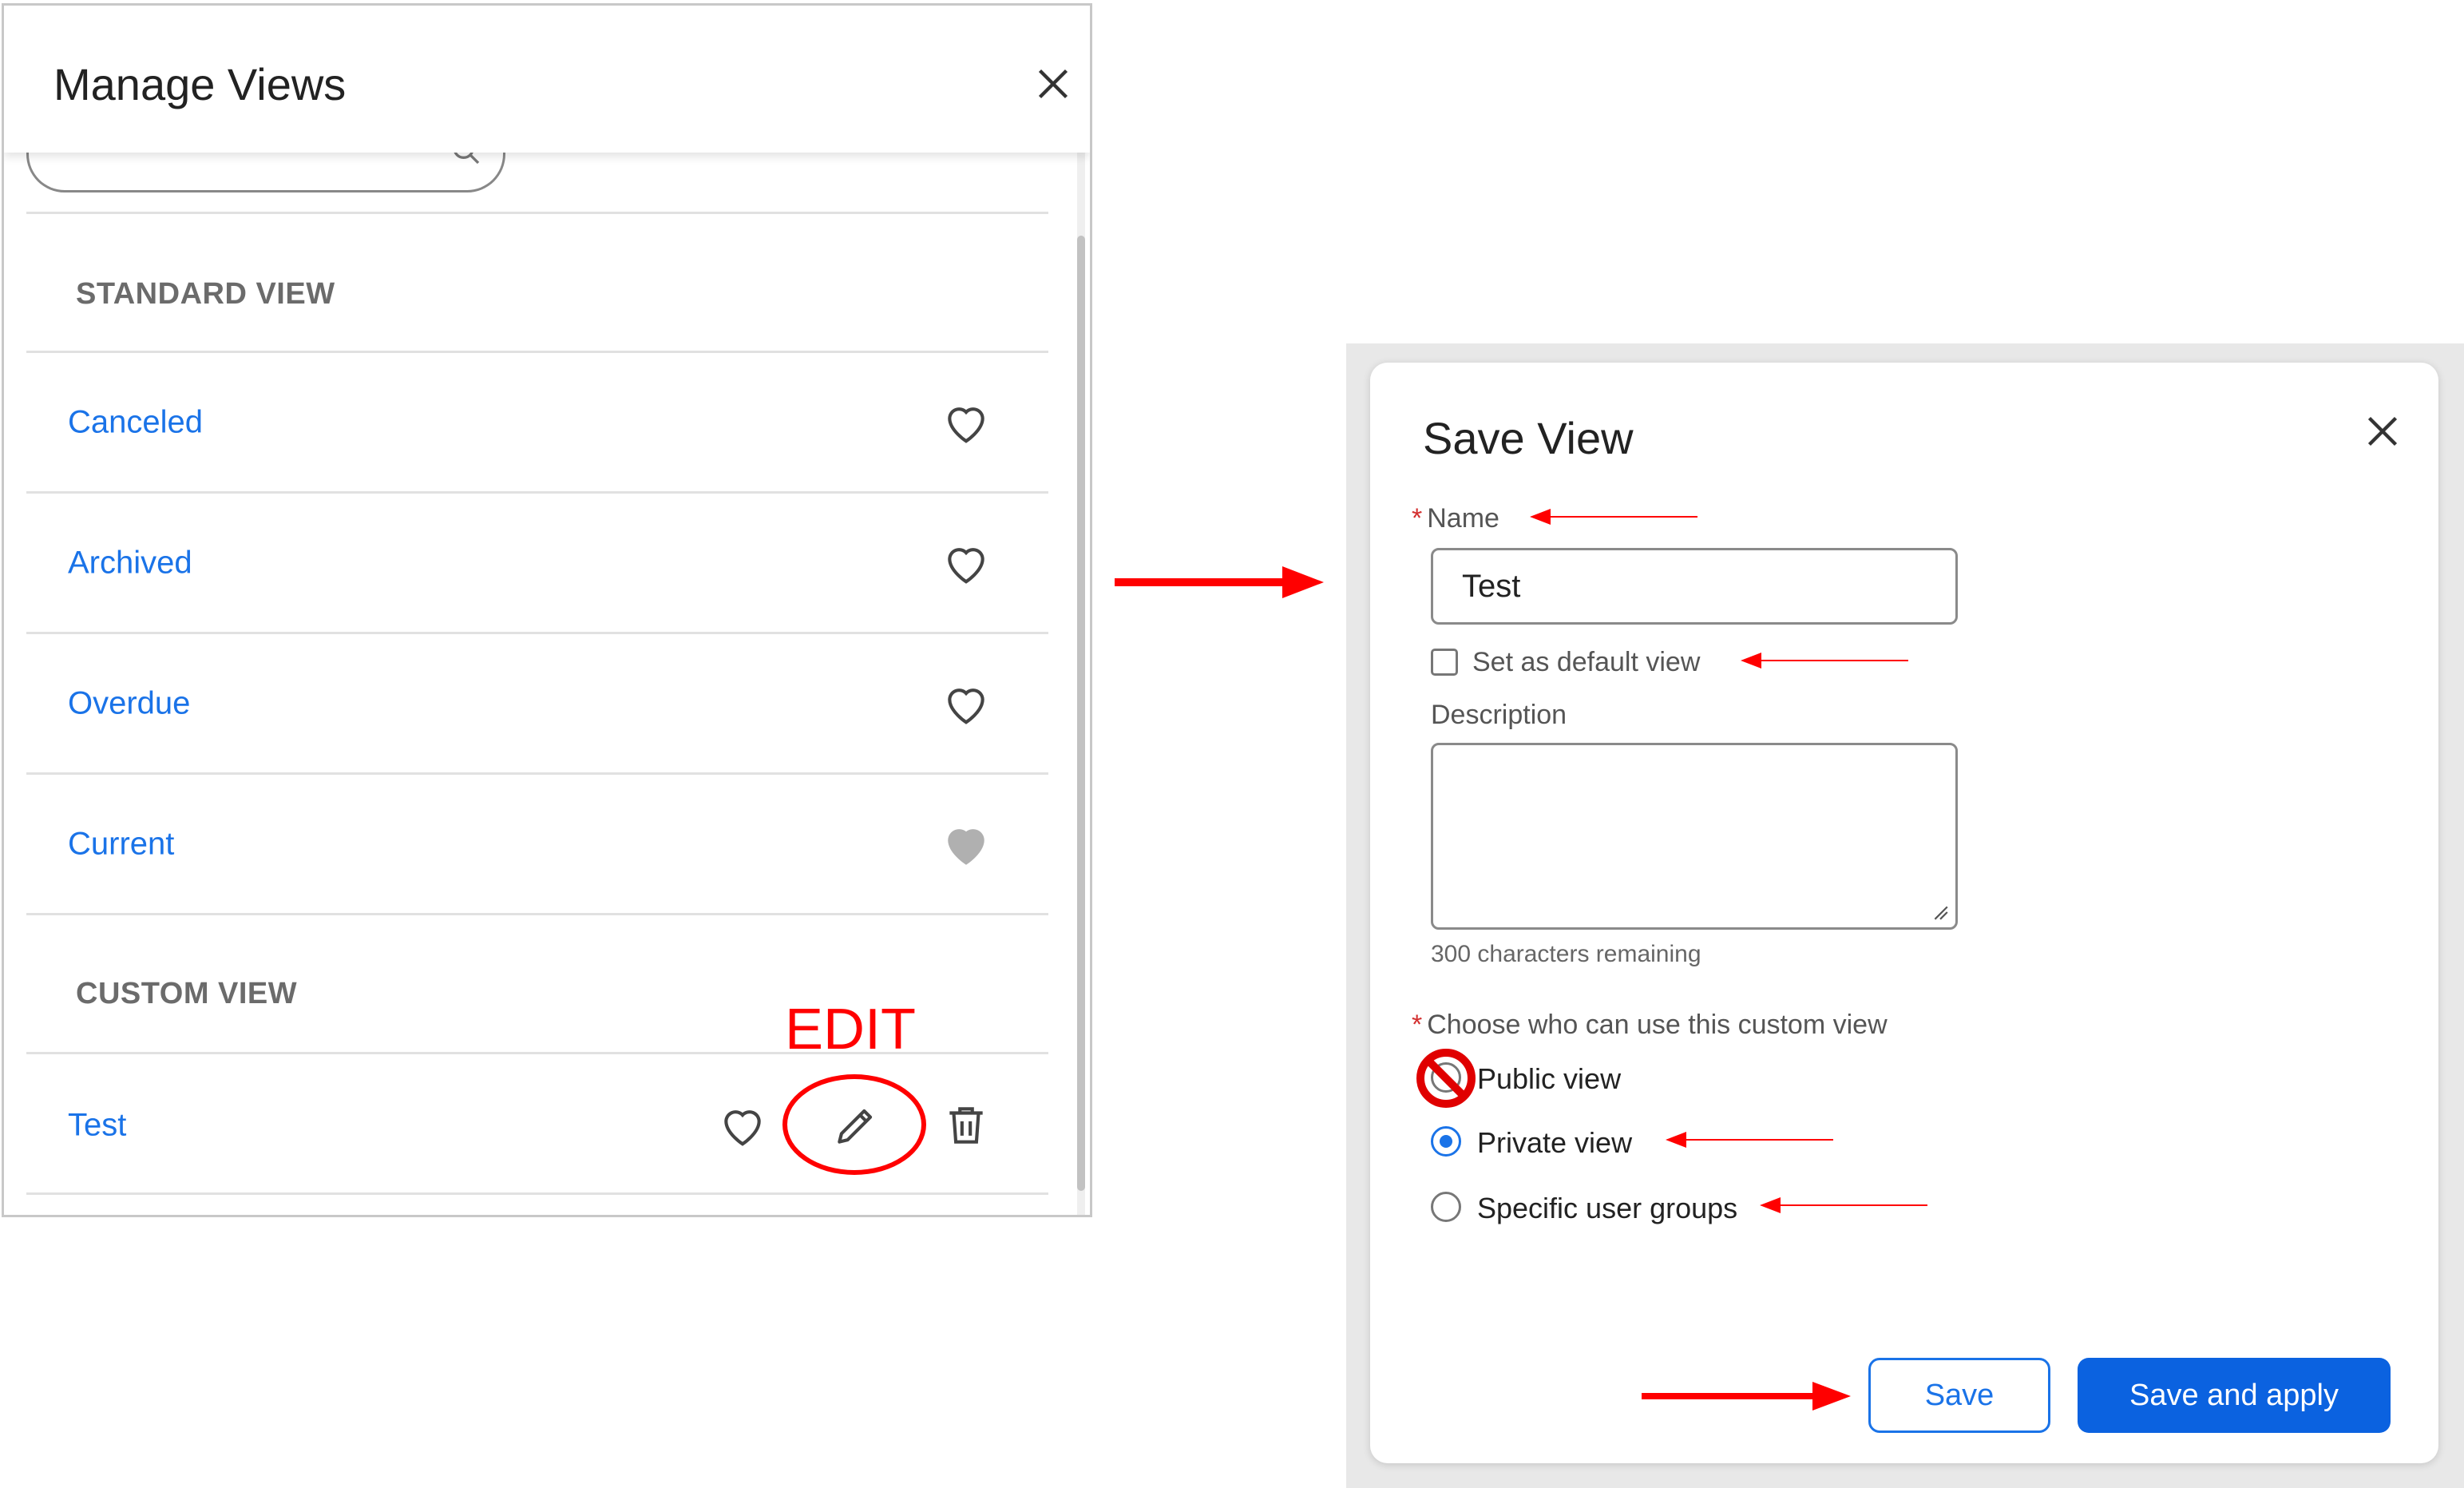 This screenshot has height=1488, width=2464. Describe the element at coordinates (2234, 1395) in the screenshot. I see `save-and-apply-button: Save and apply` at that location.